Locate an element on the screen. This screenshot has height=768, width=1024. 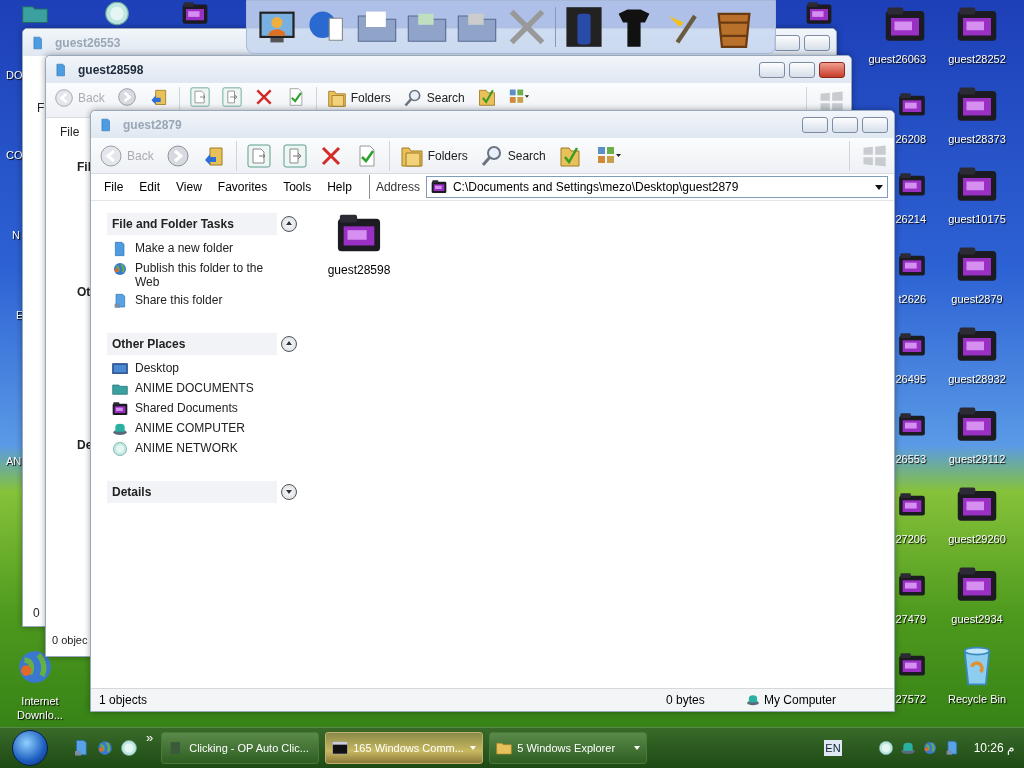
move-icon is located at coordinates (231, 97).